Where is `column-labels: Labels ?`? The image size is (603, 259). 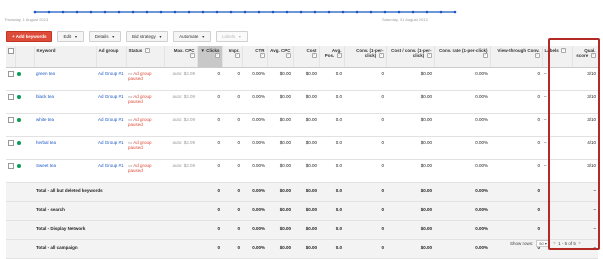 column-labels: Labels ? is located at coordinates (557, 57).